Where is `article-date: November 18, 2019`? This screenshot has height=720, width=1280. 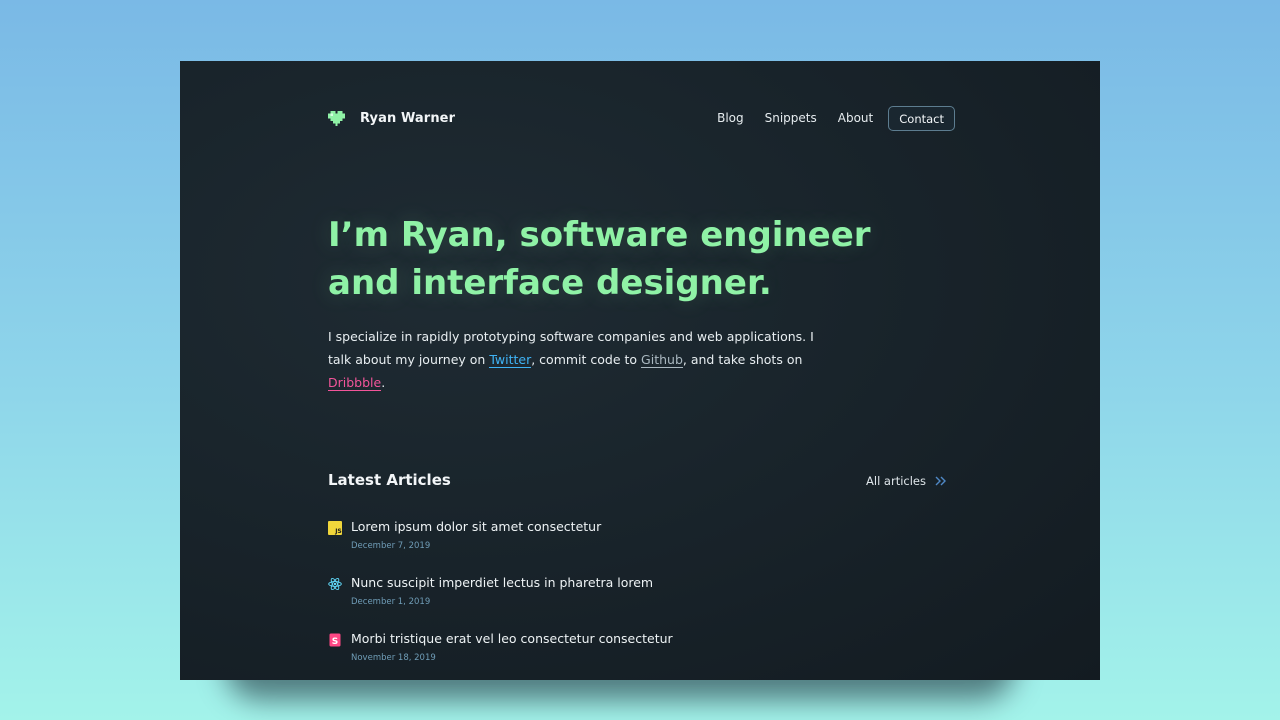
article-date: November 18, 2019 is located at coordinates (393, 658).